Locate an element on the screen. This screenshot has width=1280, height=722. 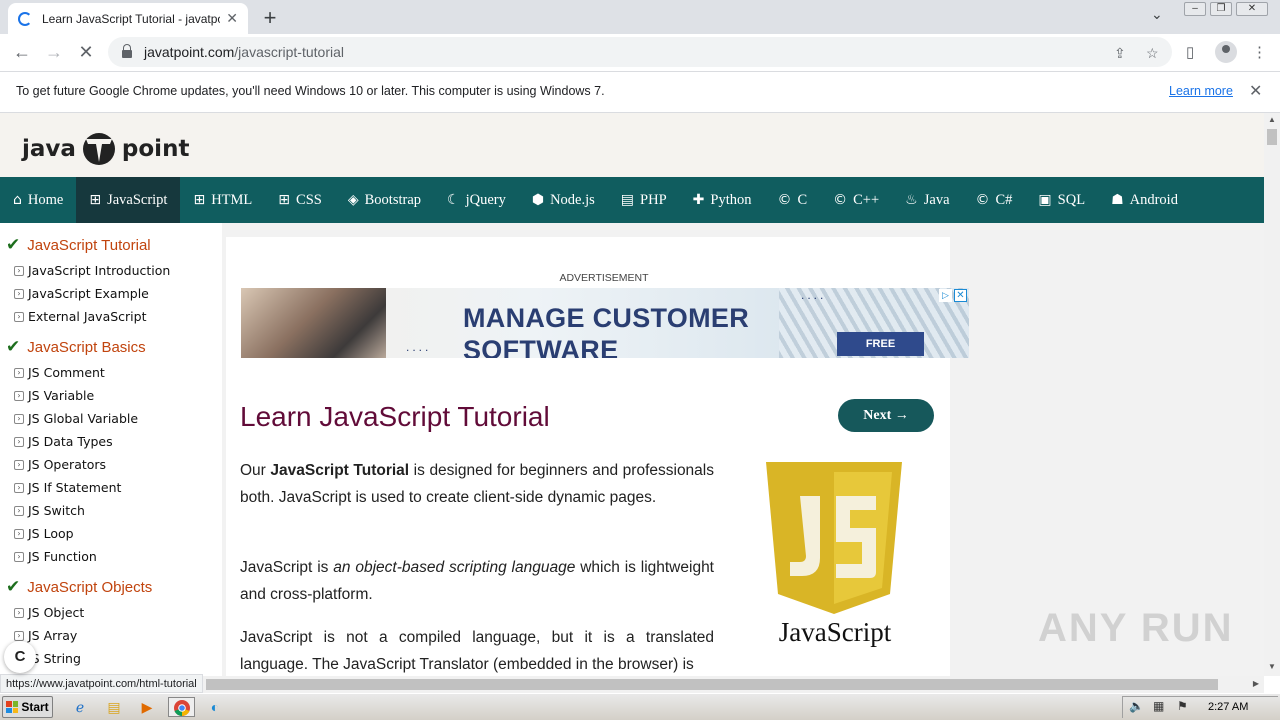
taskbar-clock: 2:27 AM is located at coordinates (1228, 707).